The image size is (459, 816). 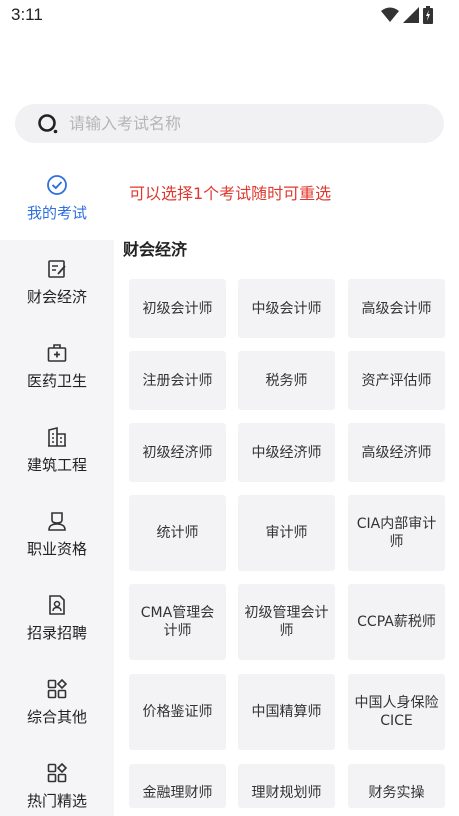 I want to click on search-bar, so click(x=229, y=123).